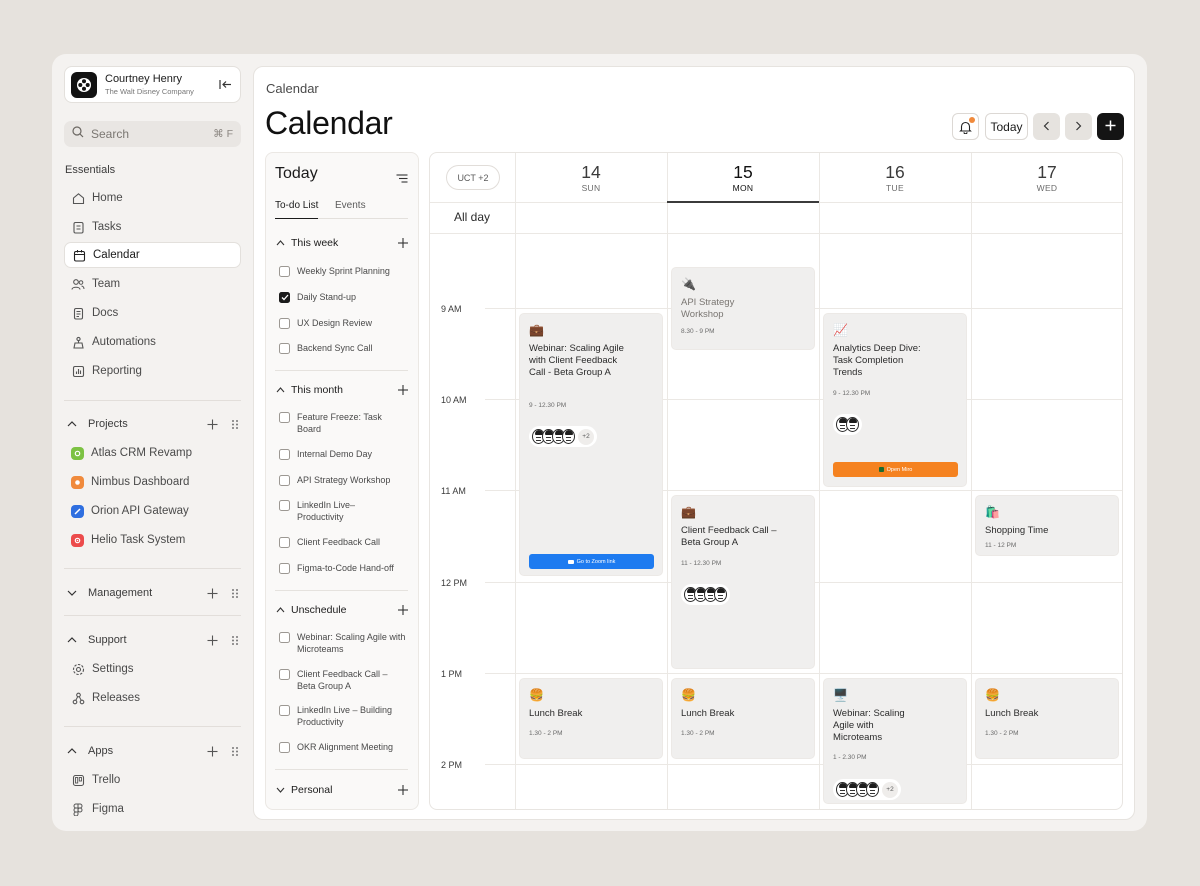 Image resolution: width=1200 pixels, height=886 pixels. What do you see at coordinates (743, 718) in the screenshot?
I see `event-card-lunch-mon: 🍔 Lunch Break 1.30 - 2 PM` at bounding box center [743, 718].